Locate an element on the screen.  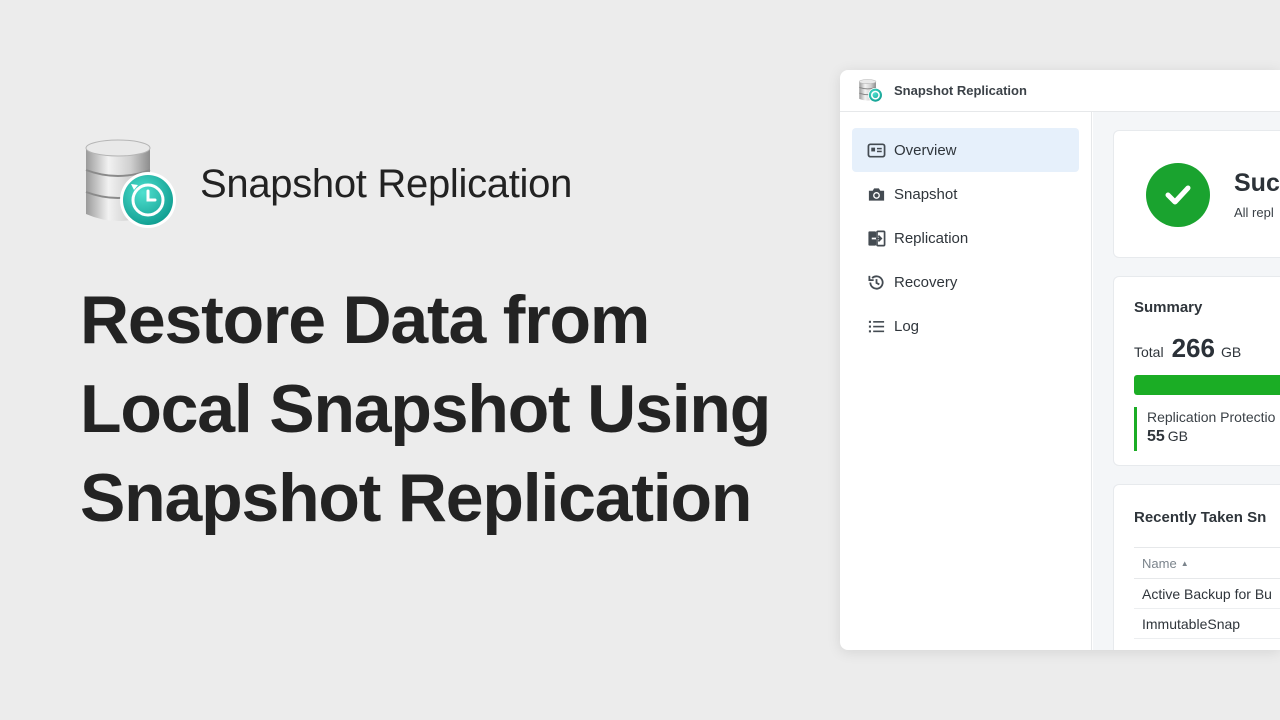
usage-bar is located at coordinates (1207, 385).